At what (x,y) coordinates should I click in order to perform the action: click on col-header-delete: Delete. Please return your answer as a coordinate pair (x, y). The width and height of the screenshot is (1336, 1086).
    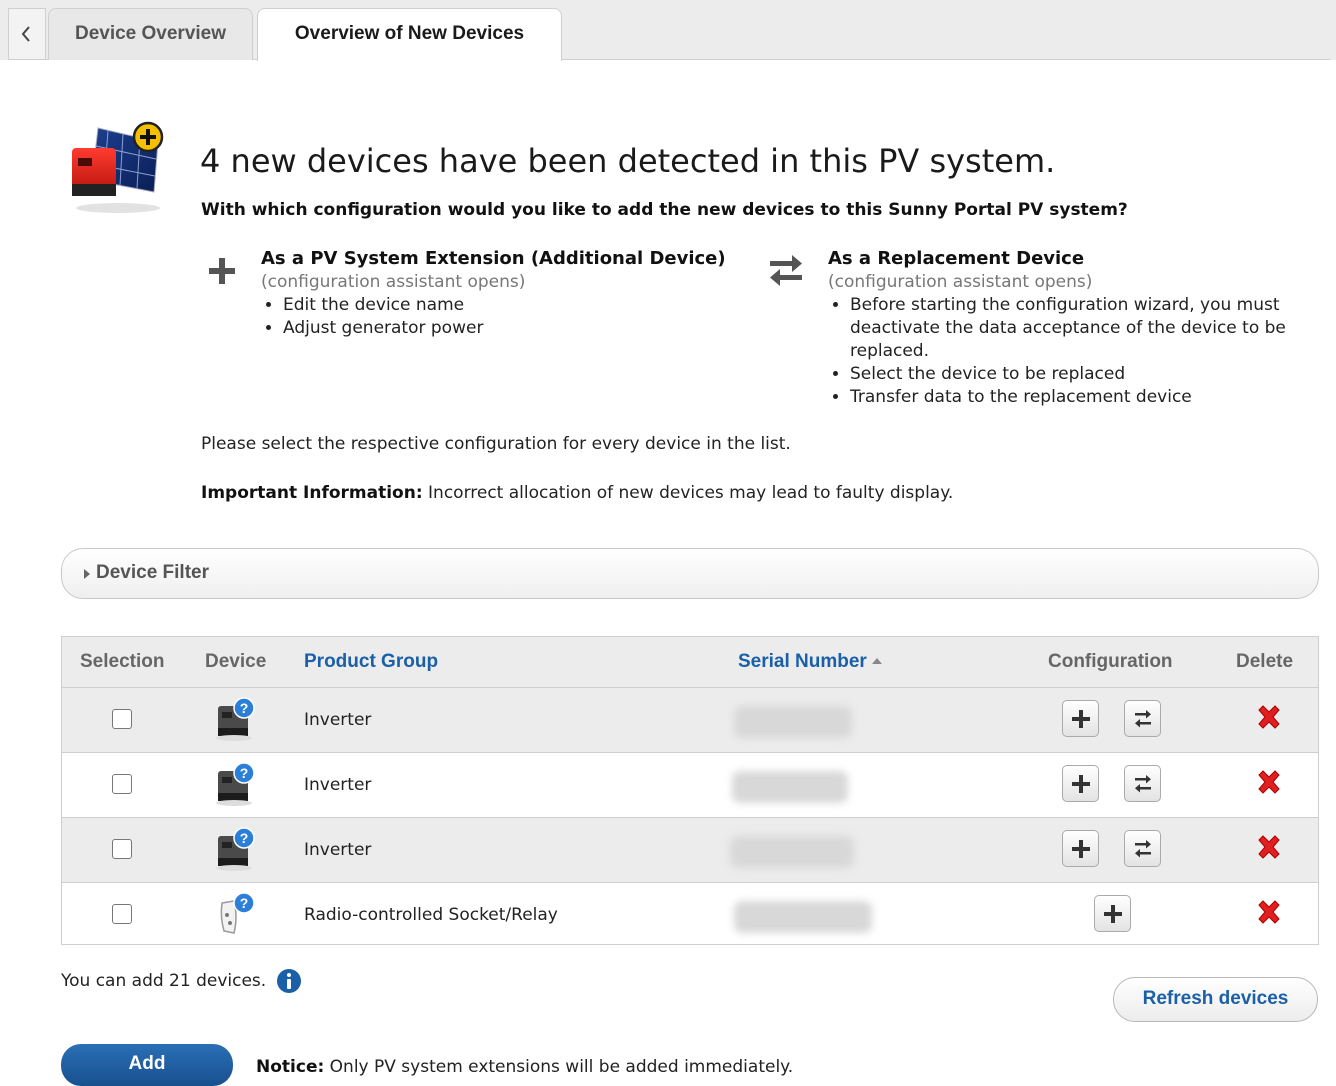
    Looking at the image, I should click on (1265, 661).